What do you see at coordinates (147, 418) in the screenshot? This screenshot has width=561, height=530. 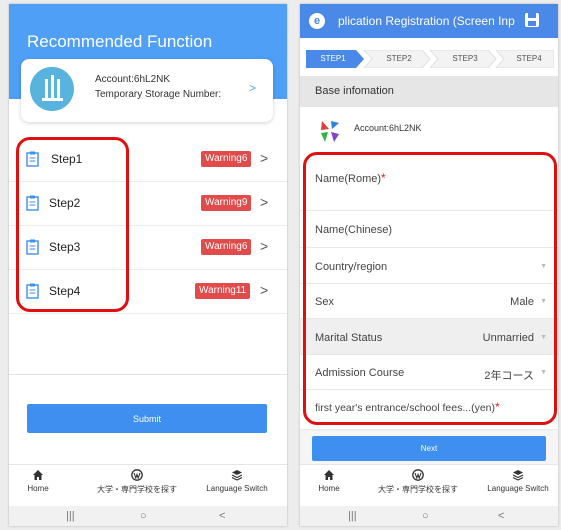 I see `submit-button: Submit` at bounding box center [147, 418].